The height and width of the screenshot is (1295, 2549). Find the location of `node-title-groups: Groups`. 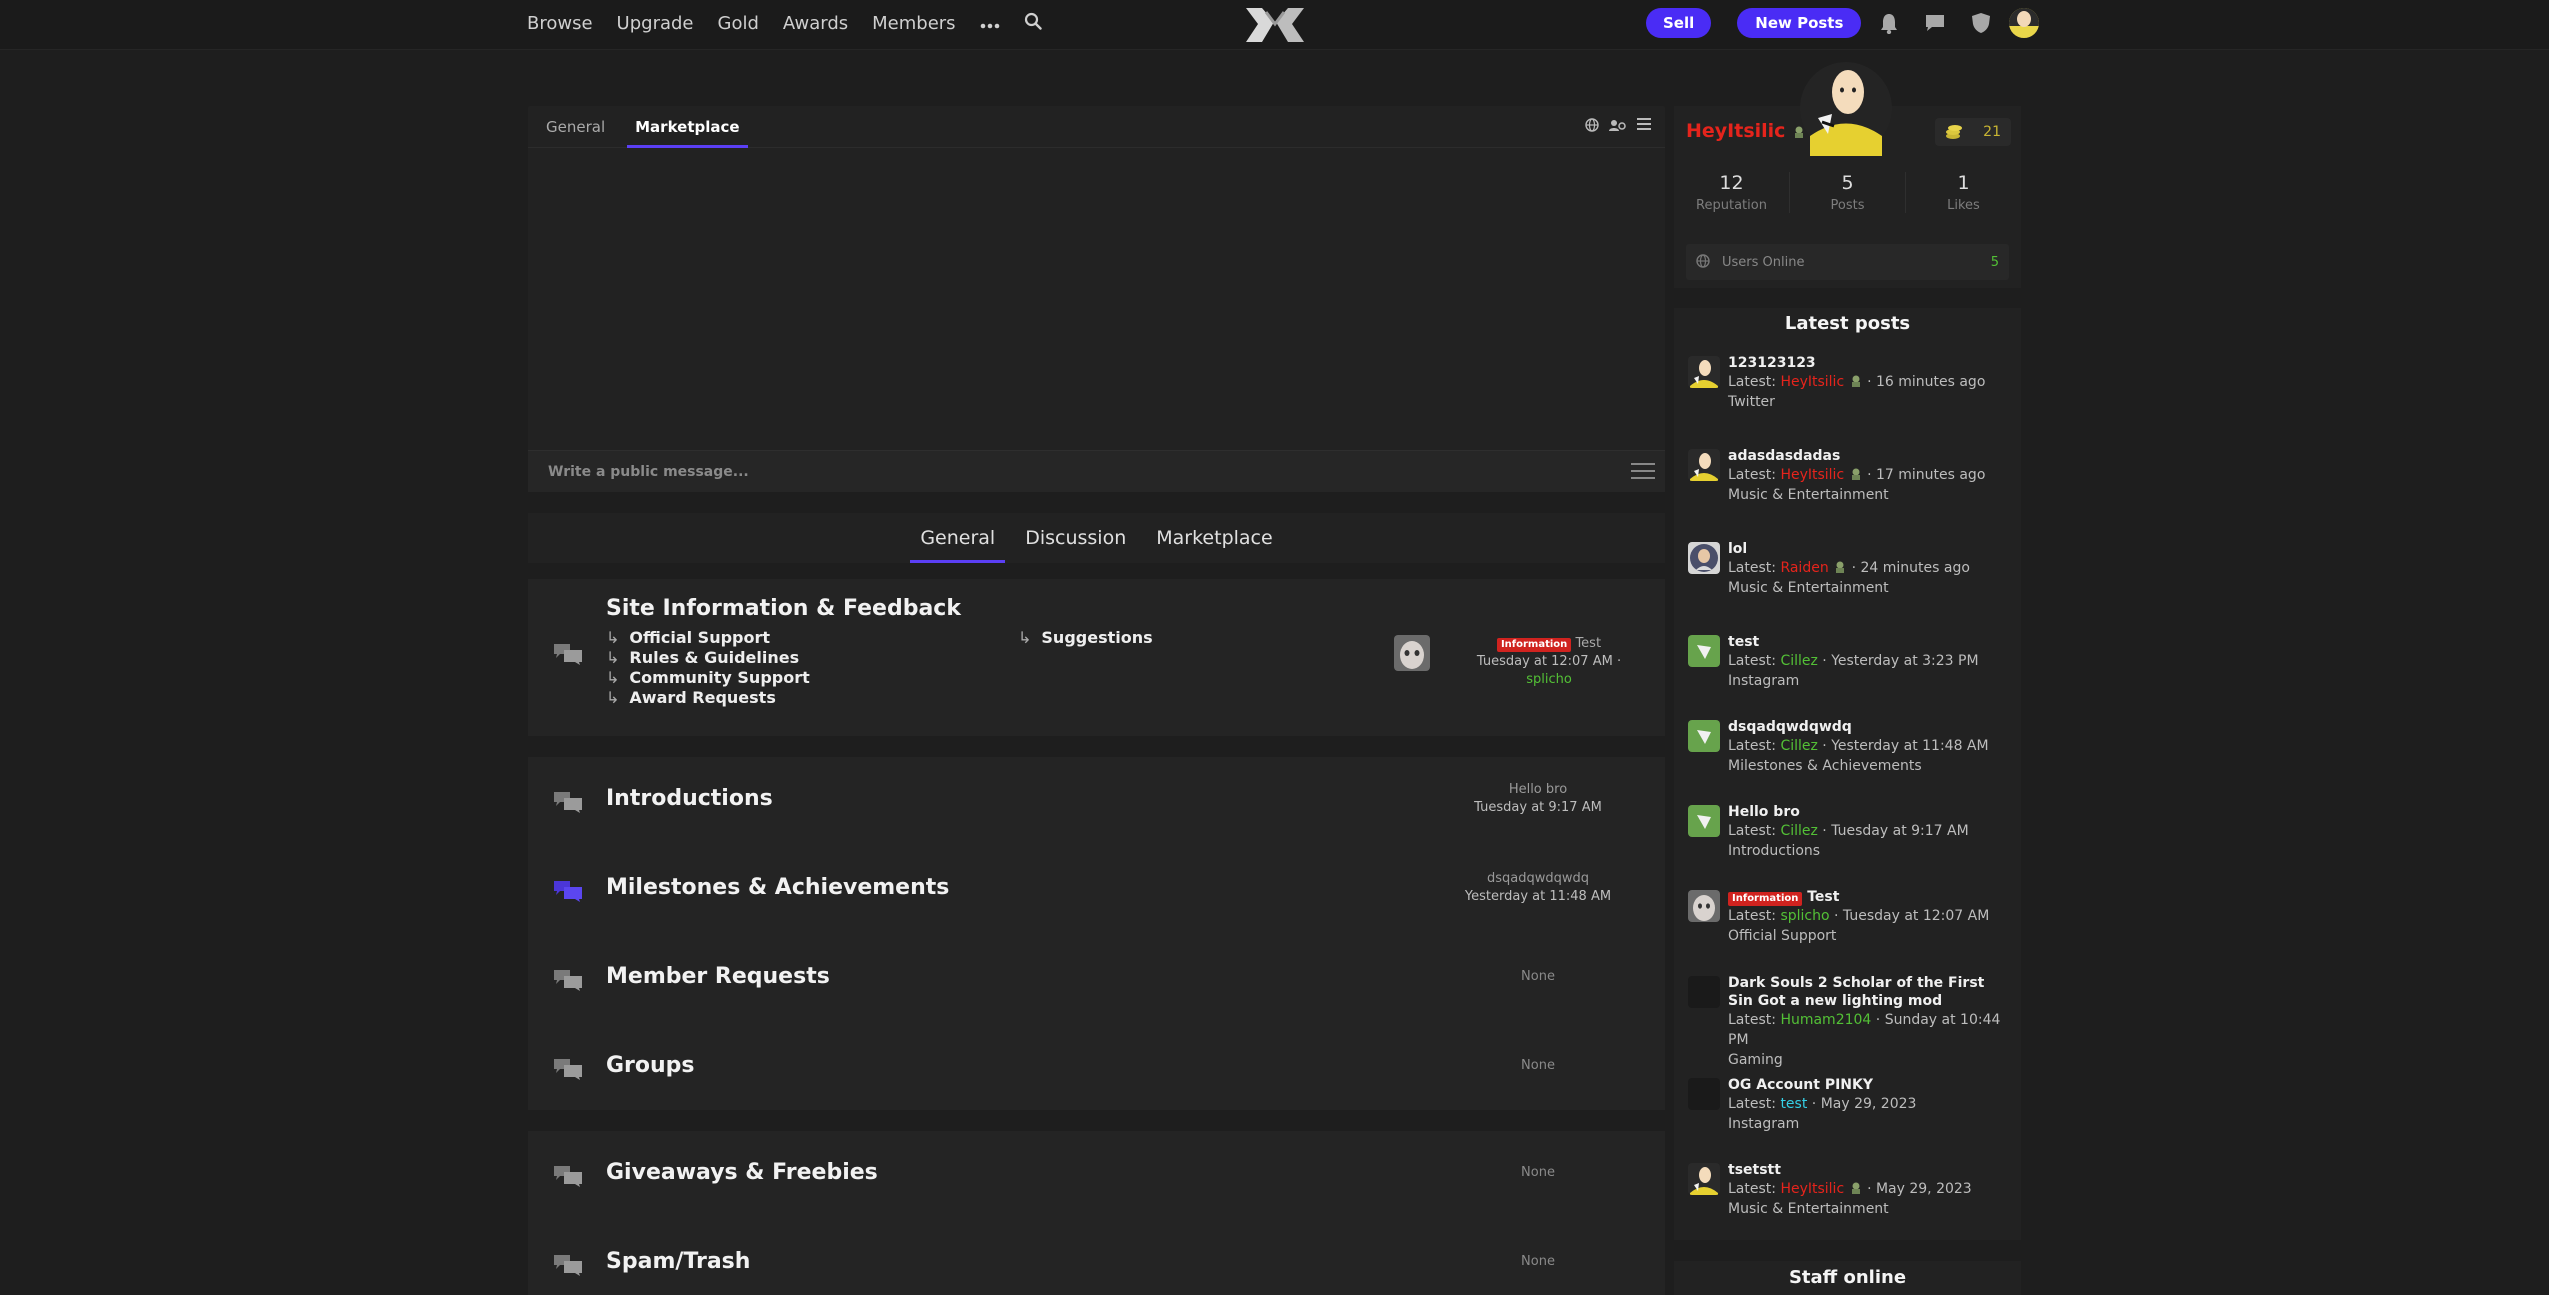

node-title-groups: Groups is located at coordinates (650, 1065).